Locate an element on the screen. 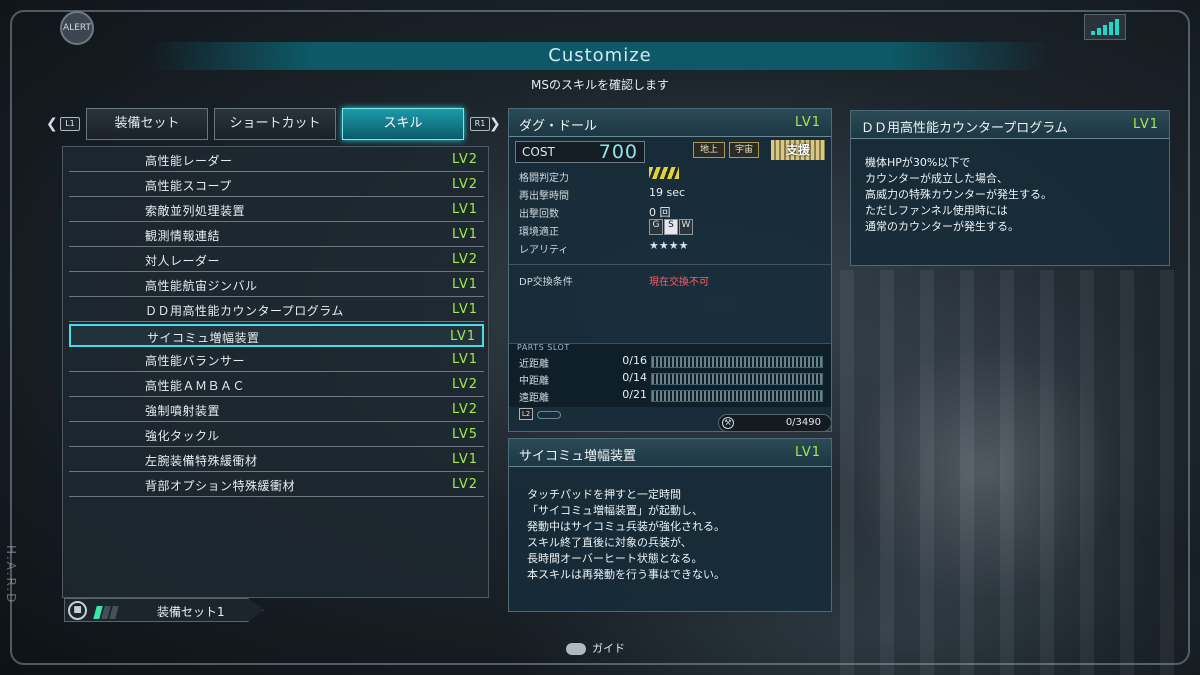  parts-count: 0/21 is located at coordinates (634, 394).